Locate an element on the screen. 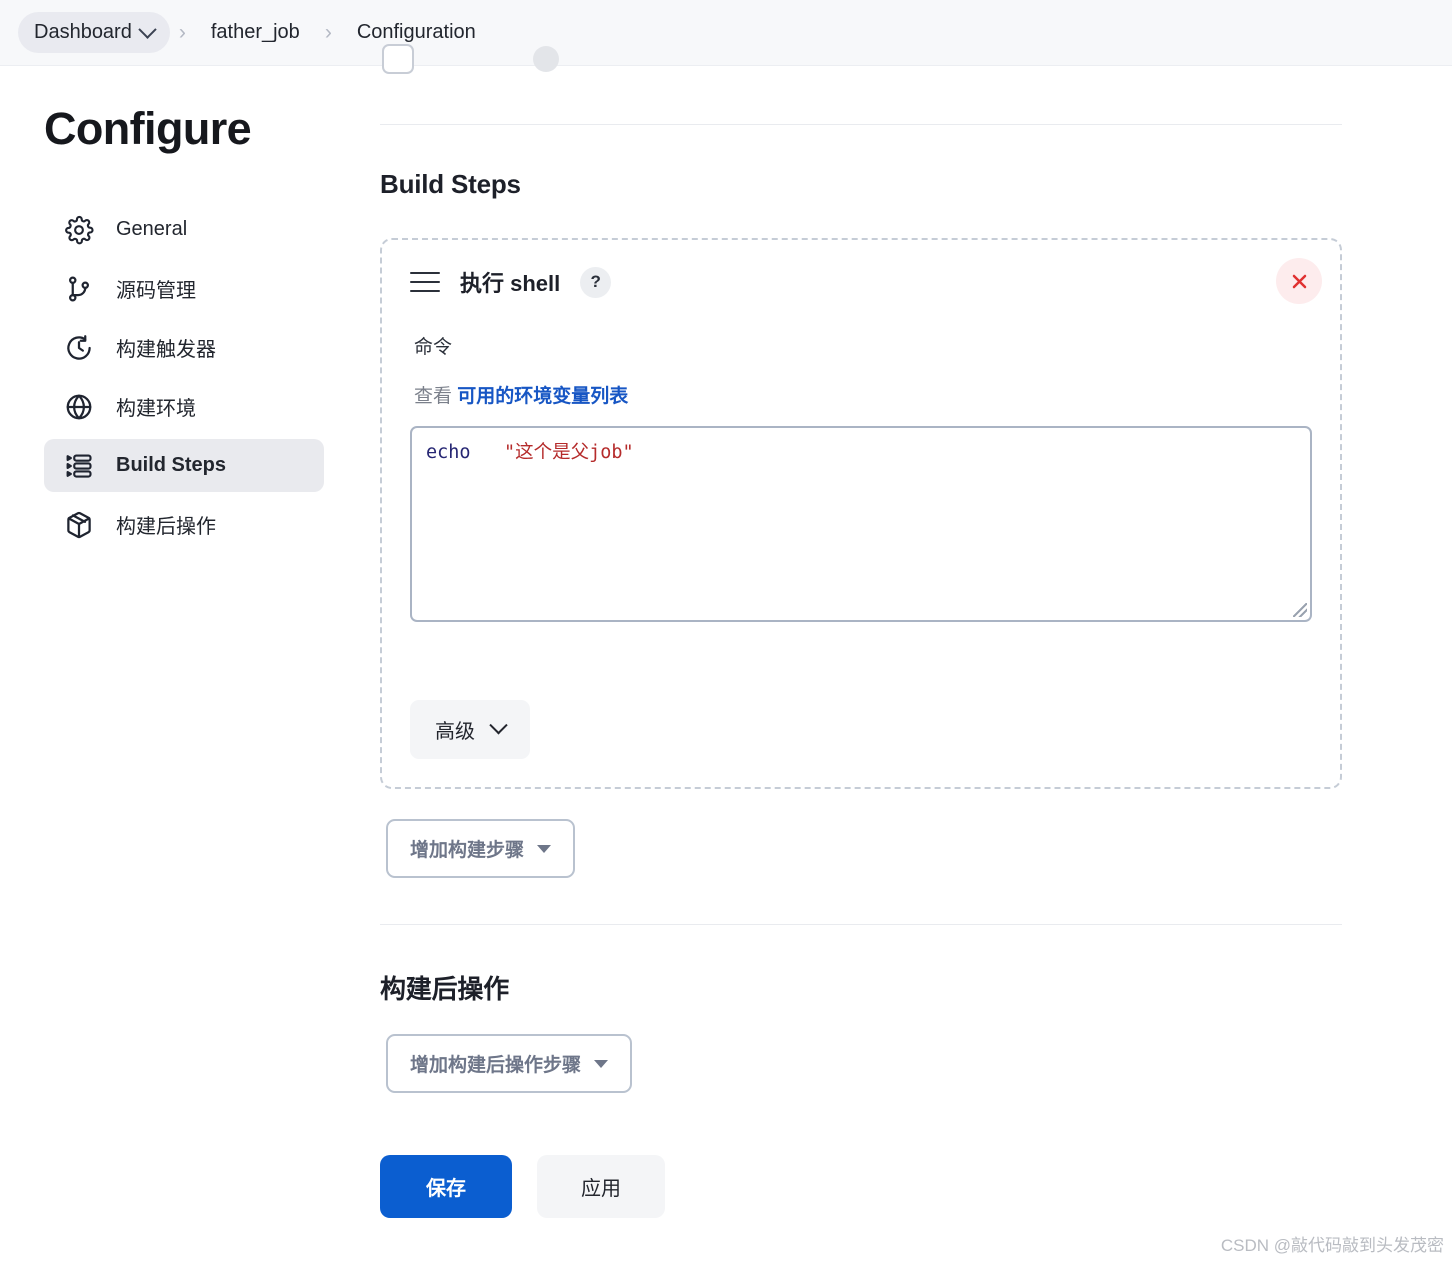  globe-icon is located at coordinates (79, 407).